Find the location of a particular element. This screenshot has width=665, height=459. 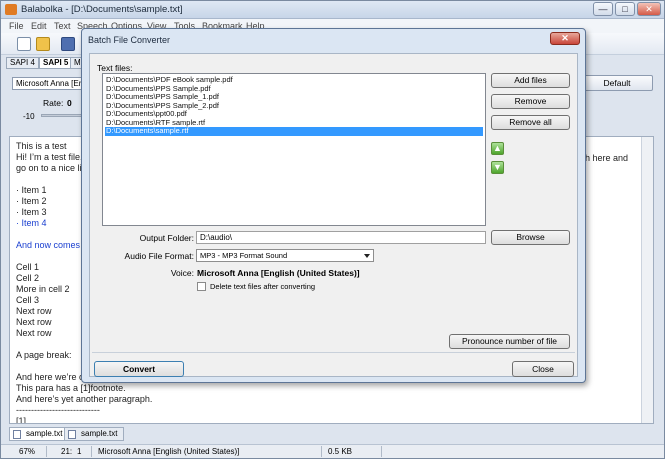

convert-button: Convert is located at coordinates (139, 369).